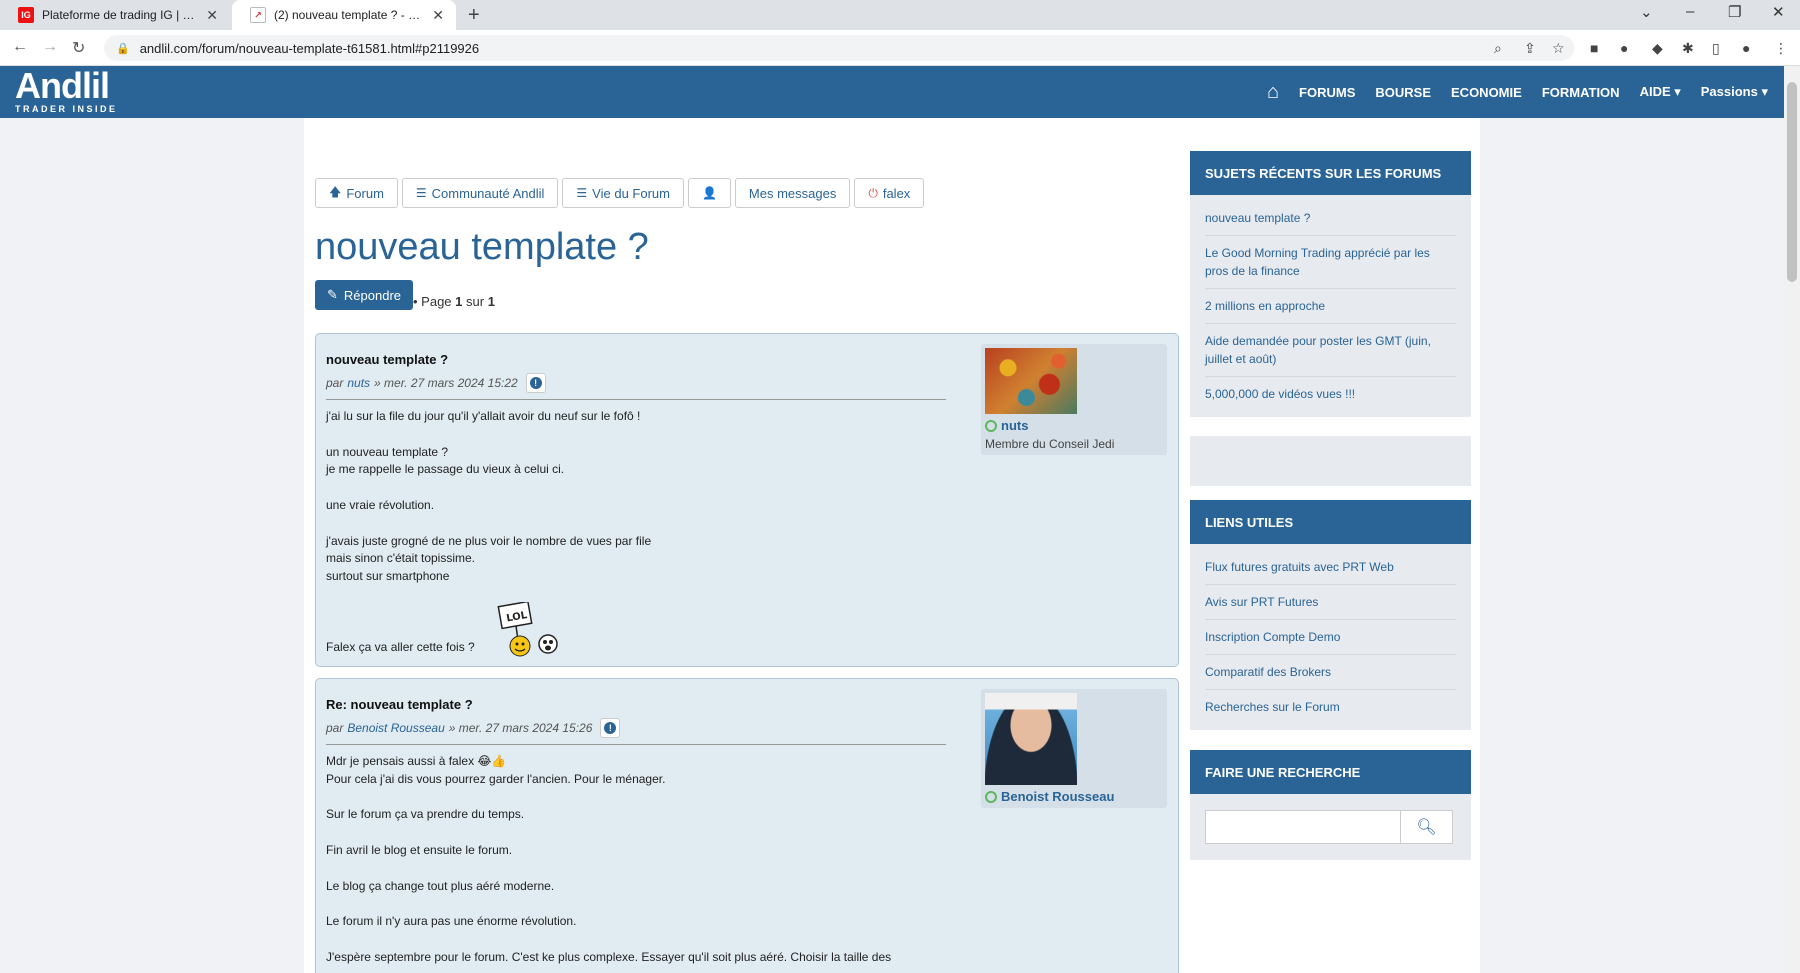 This screenshot has height=973, width=1800. I want to click on restore-icon: ❐, so click(1734, 12).